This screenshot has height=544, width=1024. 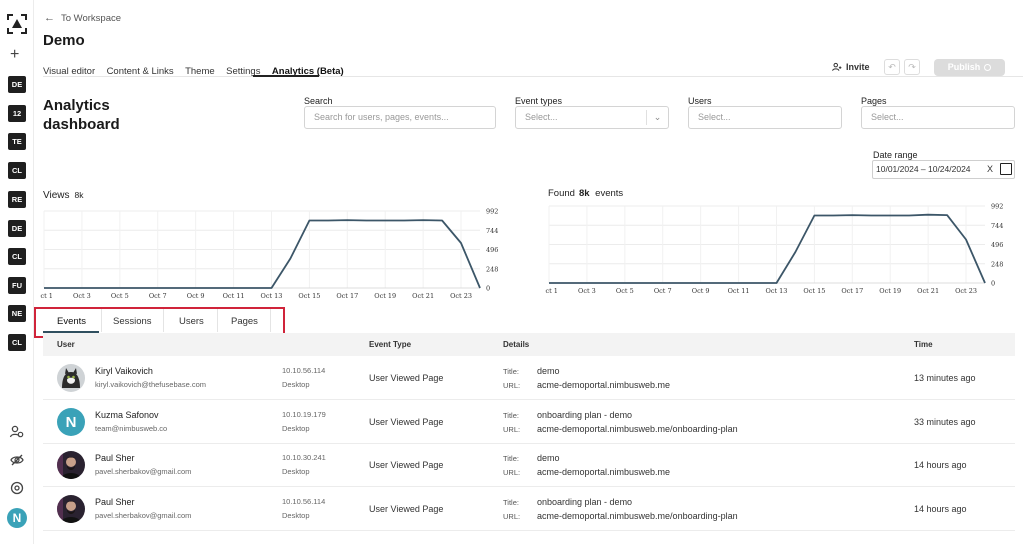 What do you see at coordinates (304, 501) in the screenshot?
I see `ip-address: 10.10.56.114` at bounding box center [304, 501].